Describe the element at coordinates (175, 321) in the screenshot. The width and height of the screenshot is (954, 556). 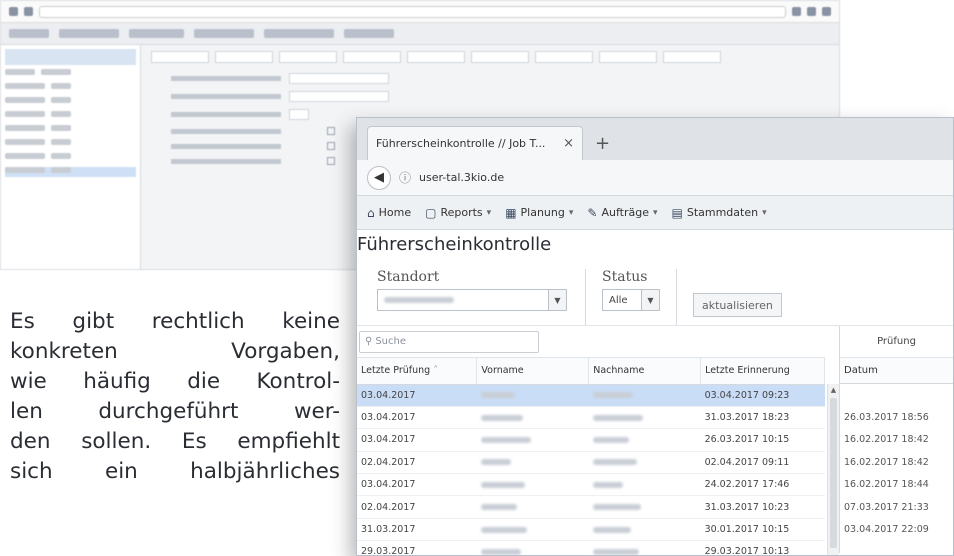
I see `intro-line: Es gibt rechtlich keine` at that location.